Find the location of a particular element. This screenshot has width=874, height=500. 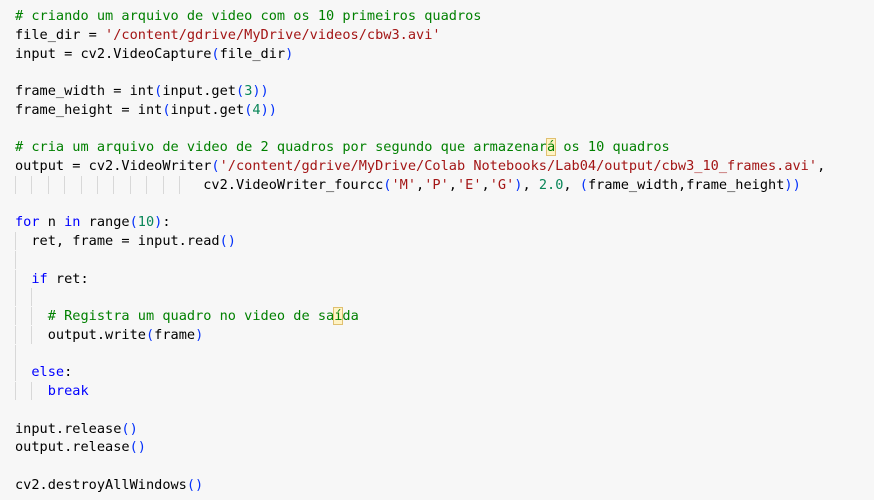

code-token: da is located at coordinates (350, 316).